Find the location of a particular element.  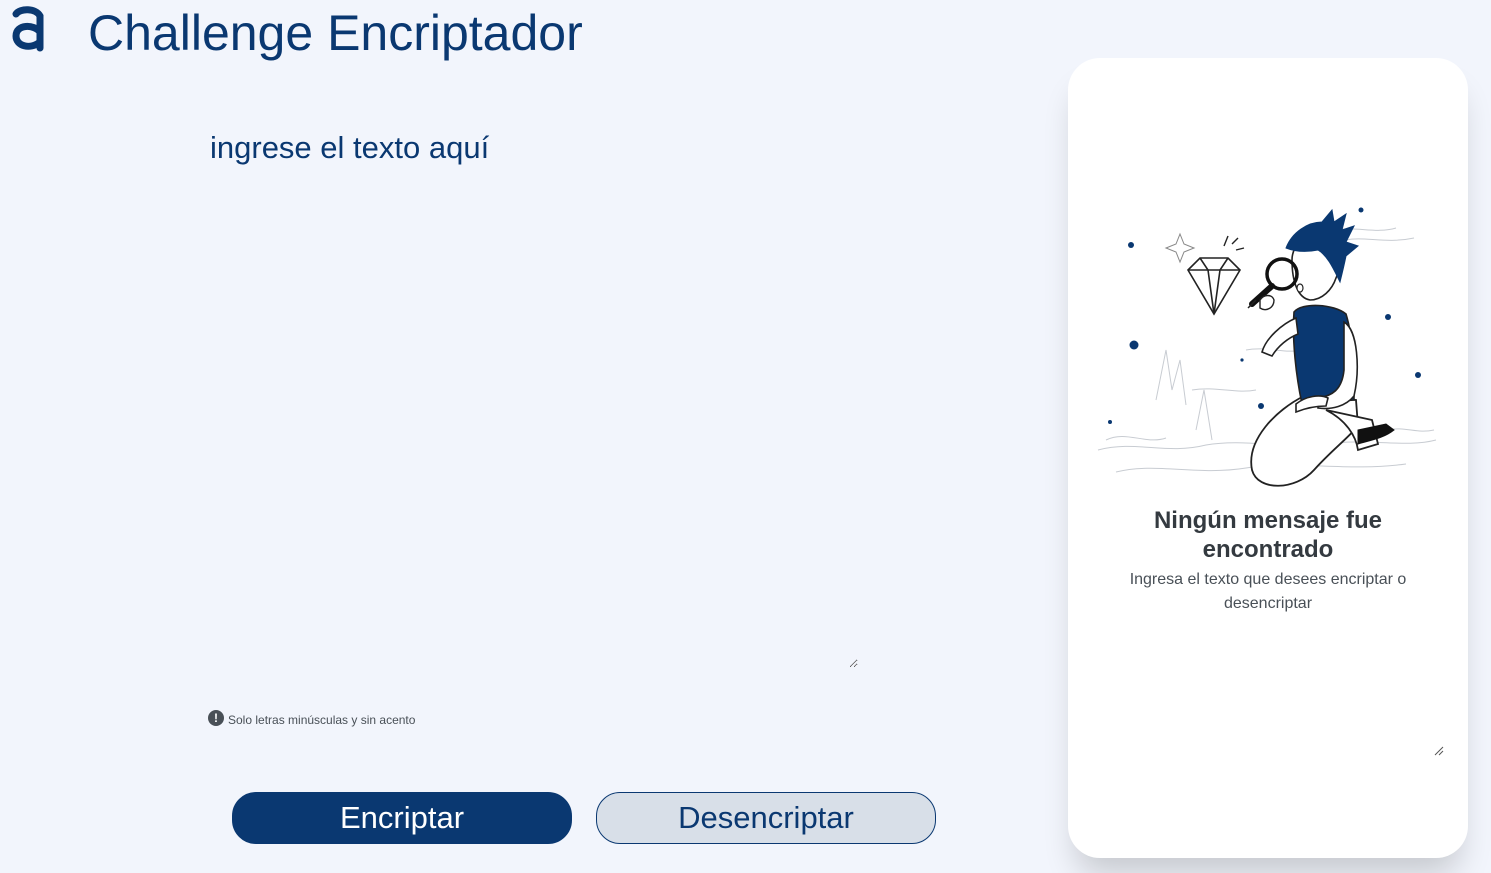

empty-state-title: Ningún mensaje fue encontrado is located at coordinates (1268, 535).